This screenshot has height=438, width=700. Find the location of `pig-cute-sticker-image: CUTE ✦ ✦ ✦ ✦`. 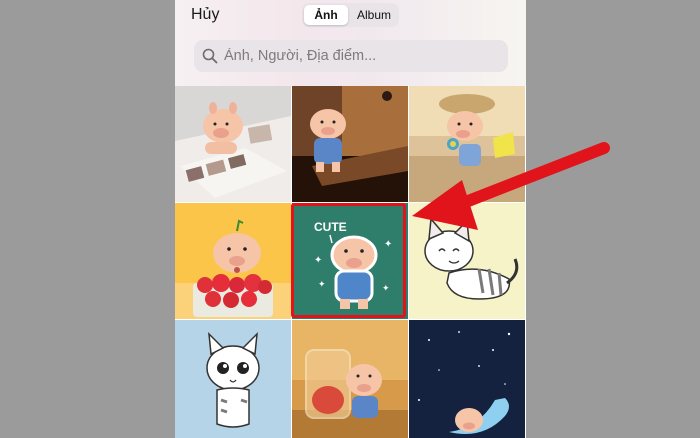

pig-cute-sticker-image: CUTE ✦ ✦ ✦ ✦ is located at coordinates (350, 261).